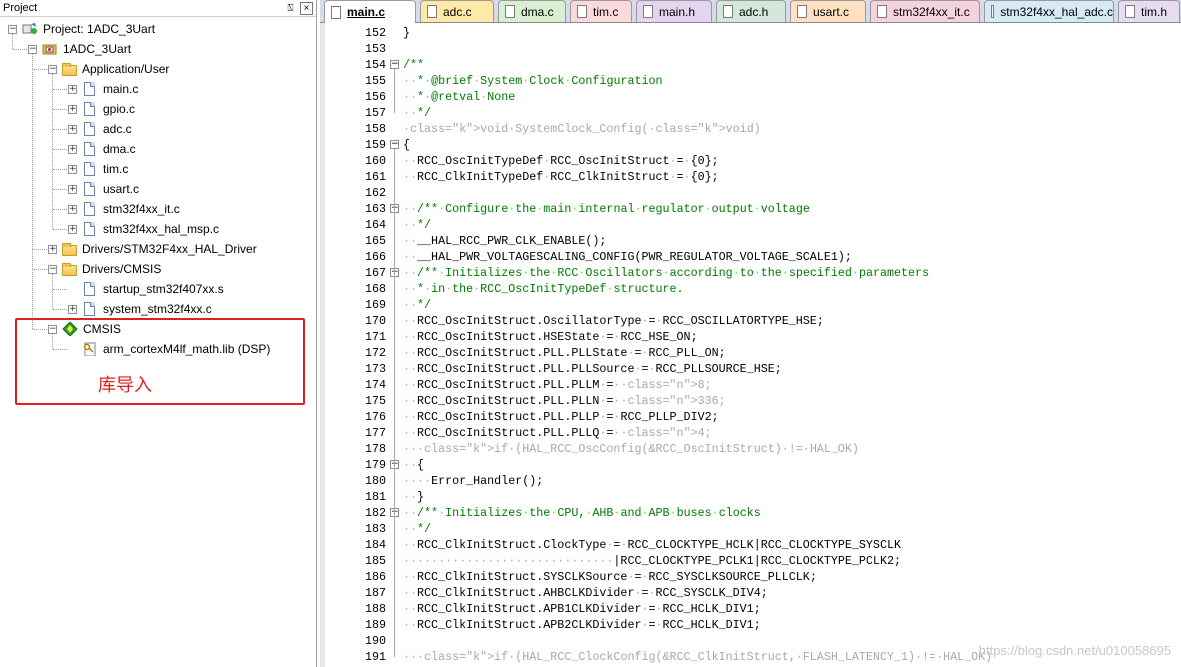  I want to click on code-text: ··}, so click(414, 497).